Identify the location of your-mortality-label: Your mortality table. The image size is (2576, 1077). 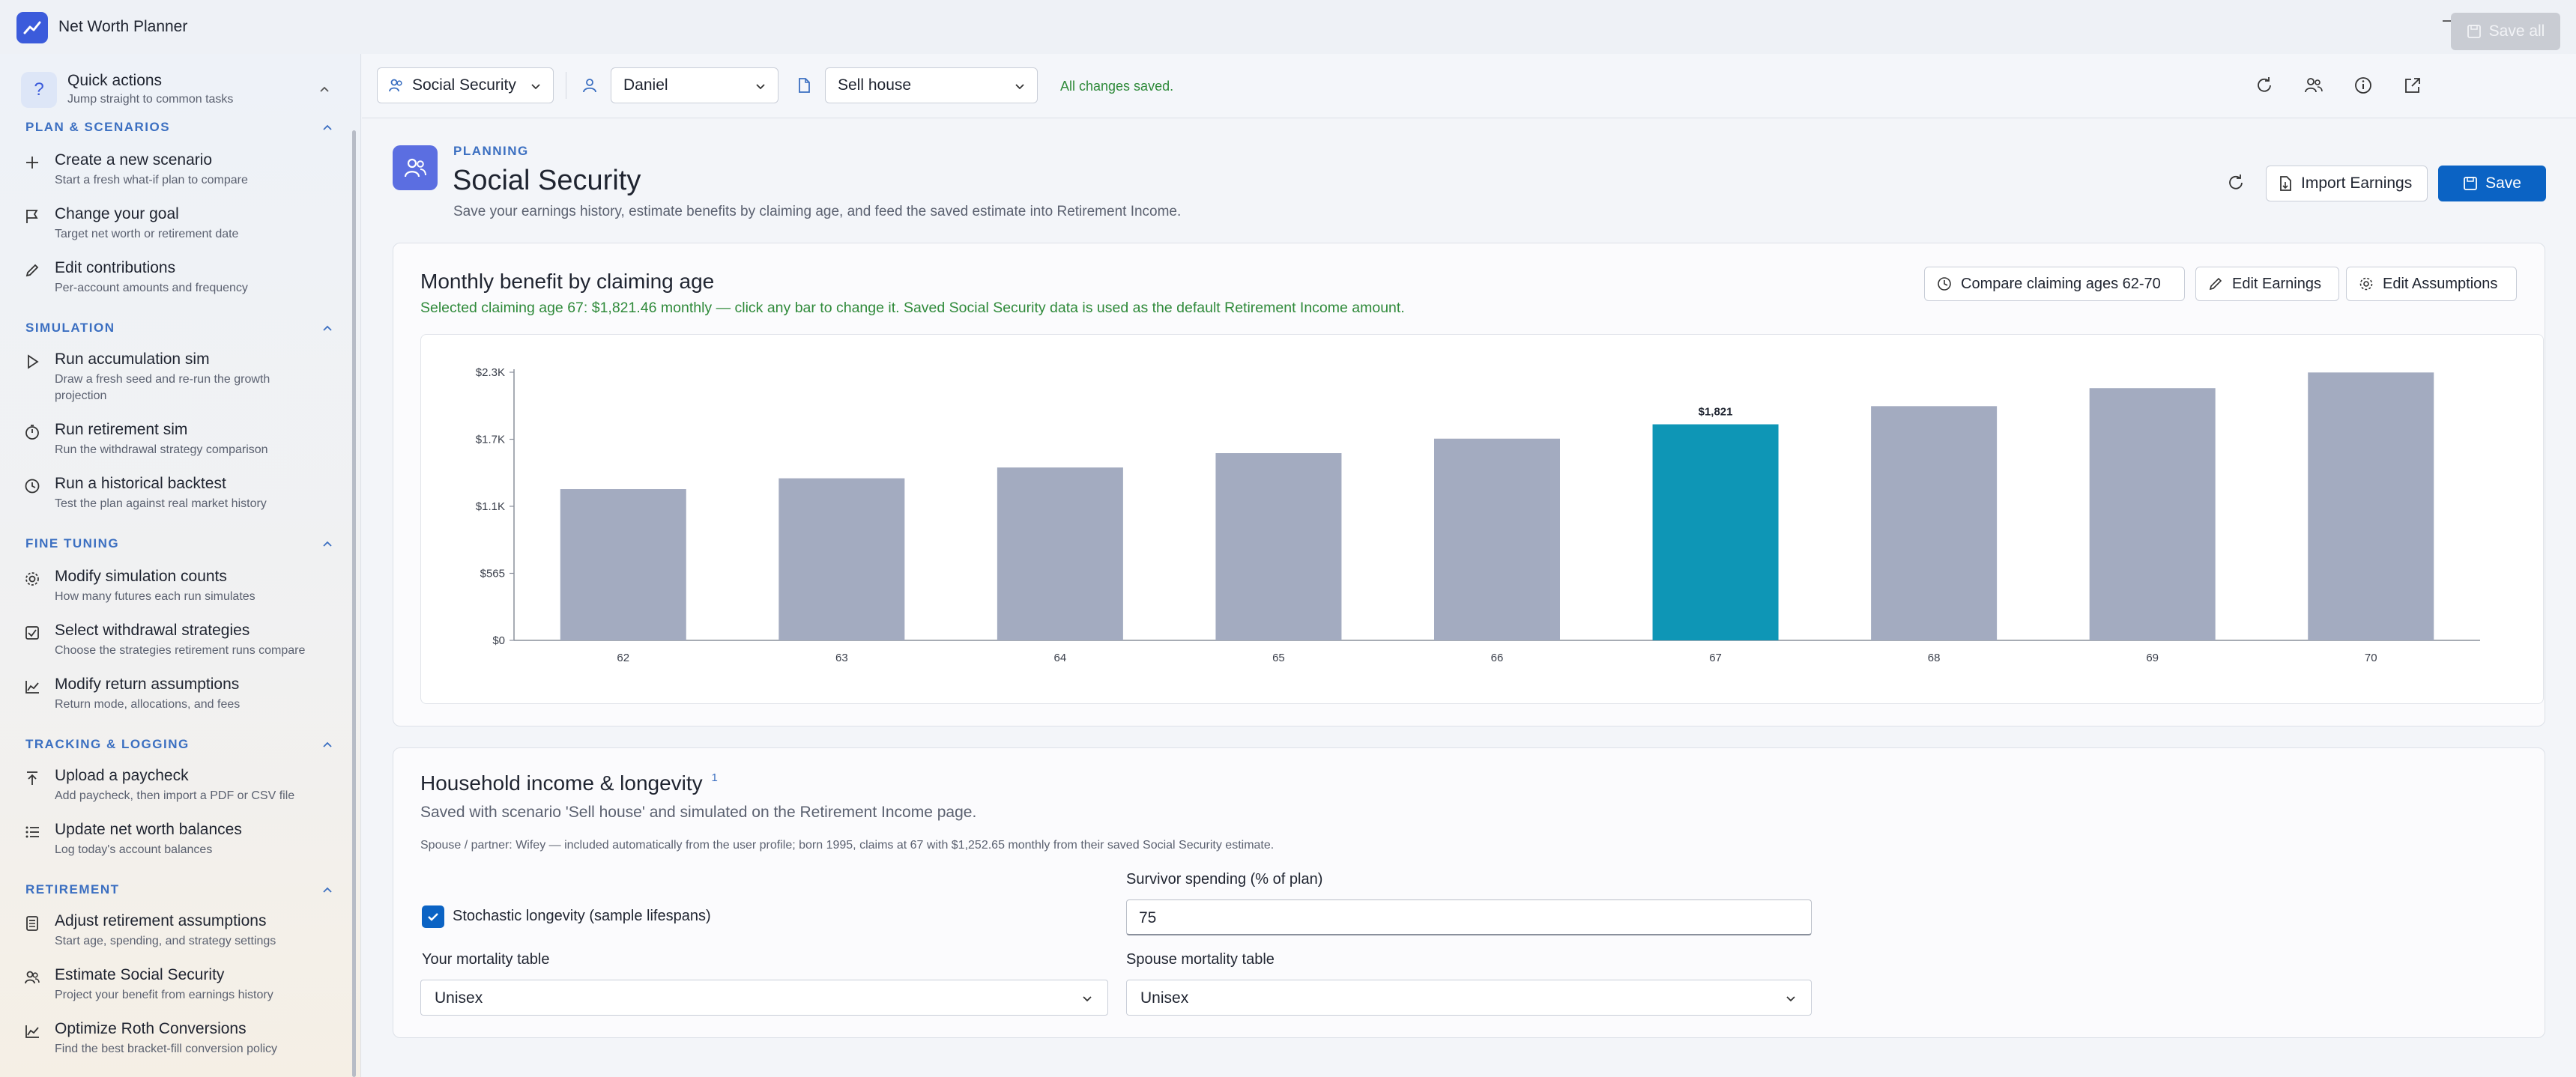
(486, 959).